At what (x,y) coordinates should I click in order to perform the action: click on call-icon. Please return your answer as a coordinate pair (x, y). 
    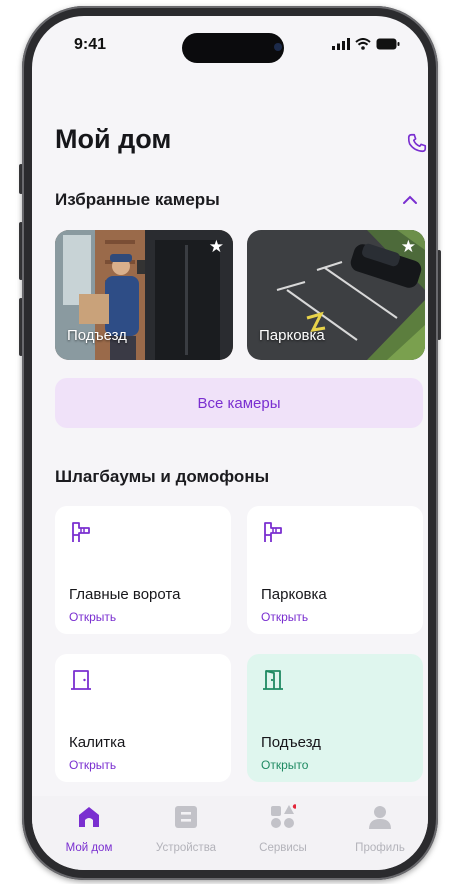
    Looking at the image, I should click on (417, 143).